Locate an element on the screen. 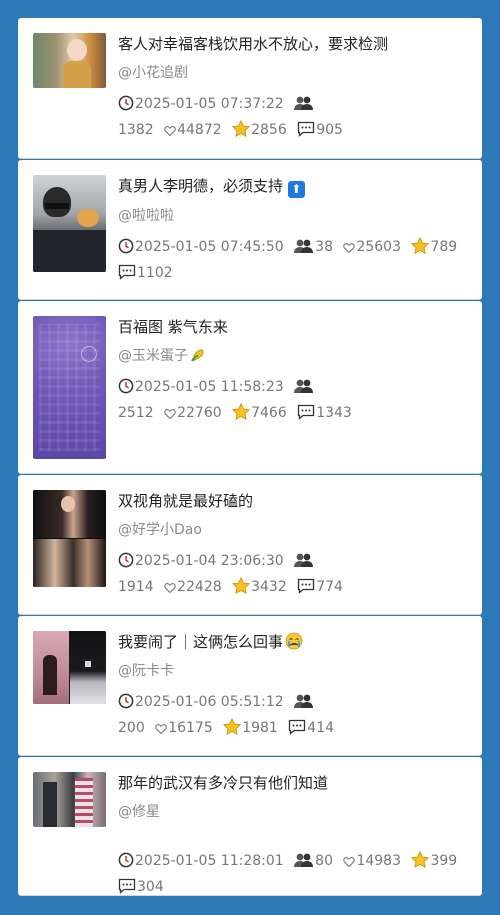 The image size is (500, 915). author-handle: @修星 is located at coordinates (293, 812).